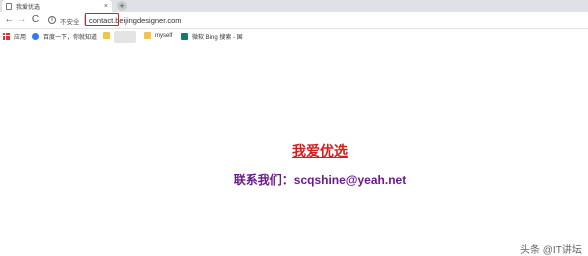 Image resolution: width=588 pixels, height=256 pixels. What do you see at coordinates (70, 21) in the screenshot?
I see `security-label: 不安全` at bounding box center [70, 21].